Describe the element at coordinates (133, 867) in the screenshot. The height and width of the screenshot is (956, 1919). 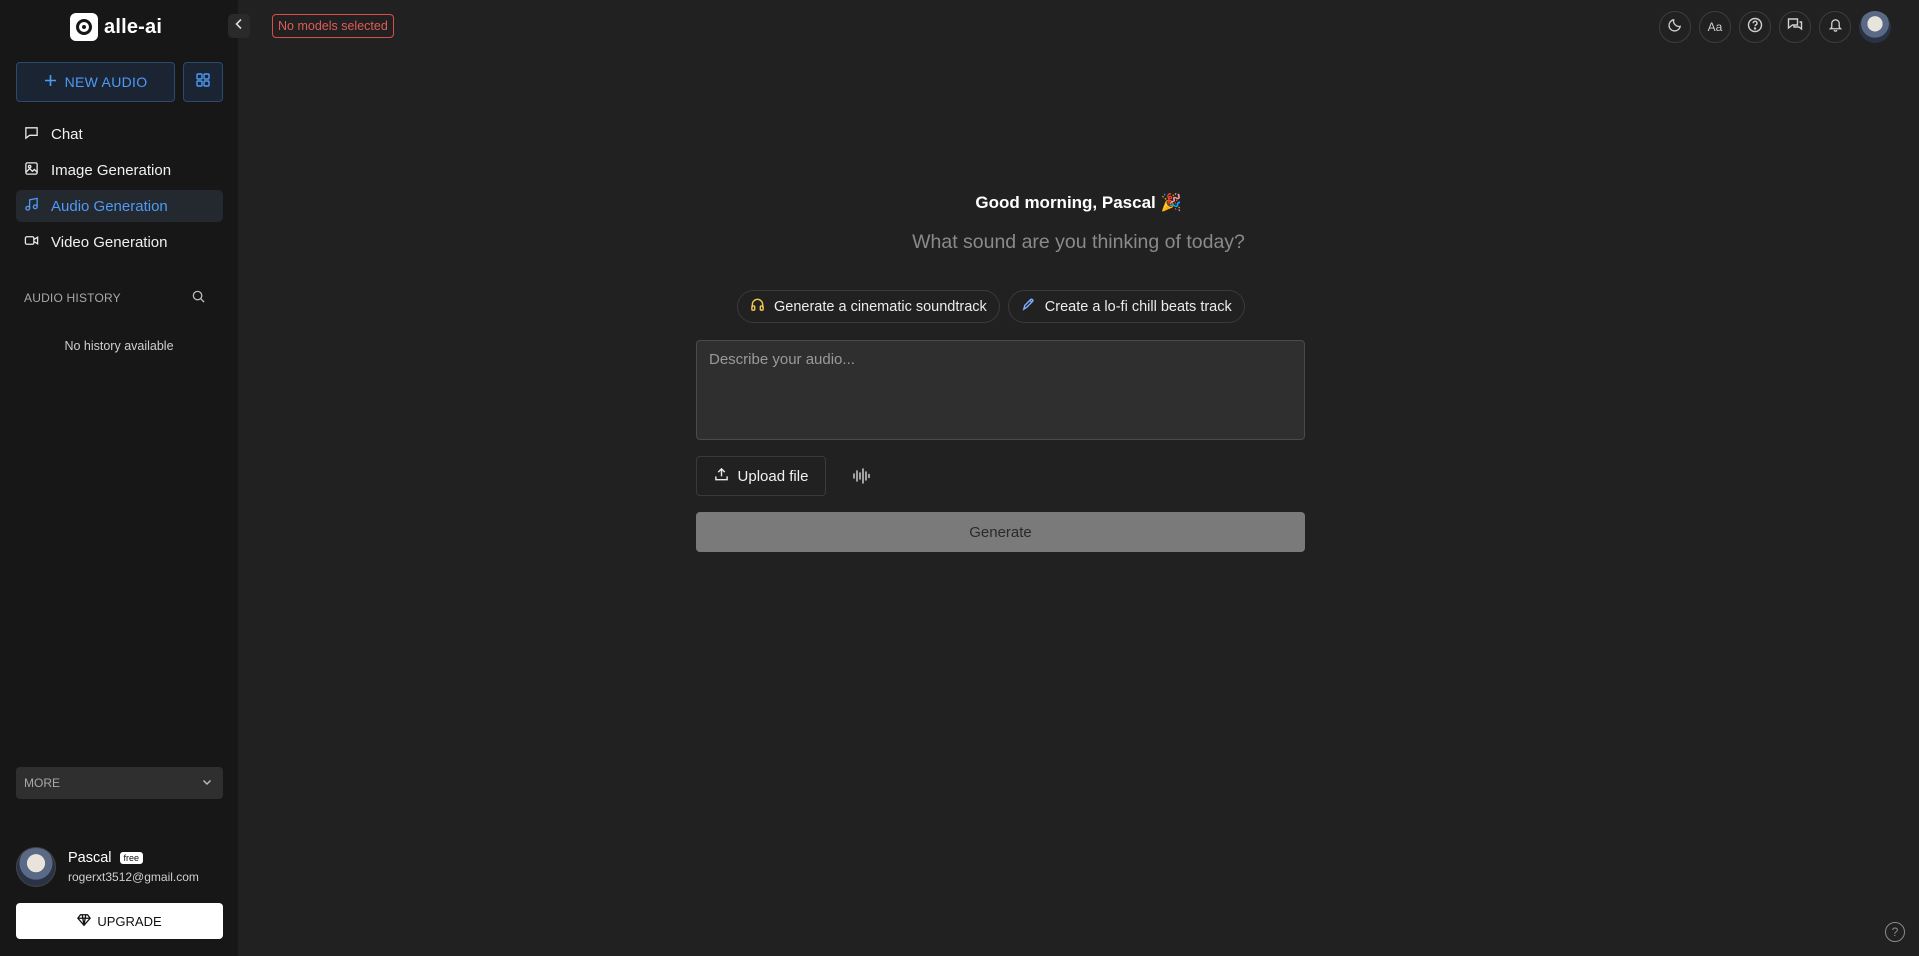
I see `user-info: Pascal free rogerxt3512@gmail.com` at that location.